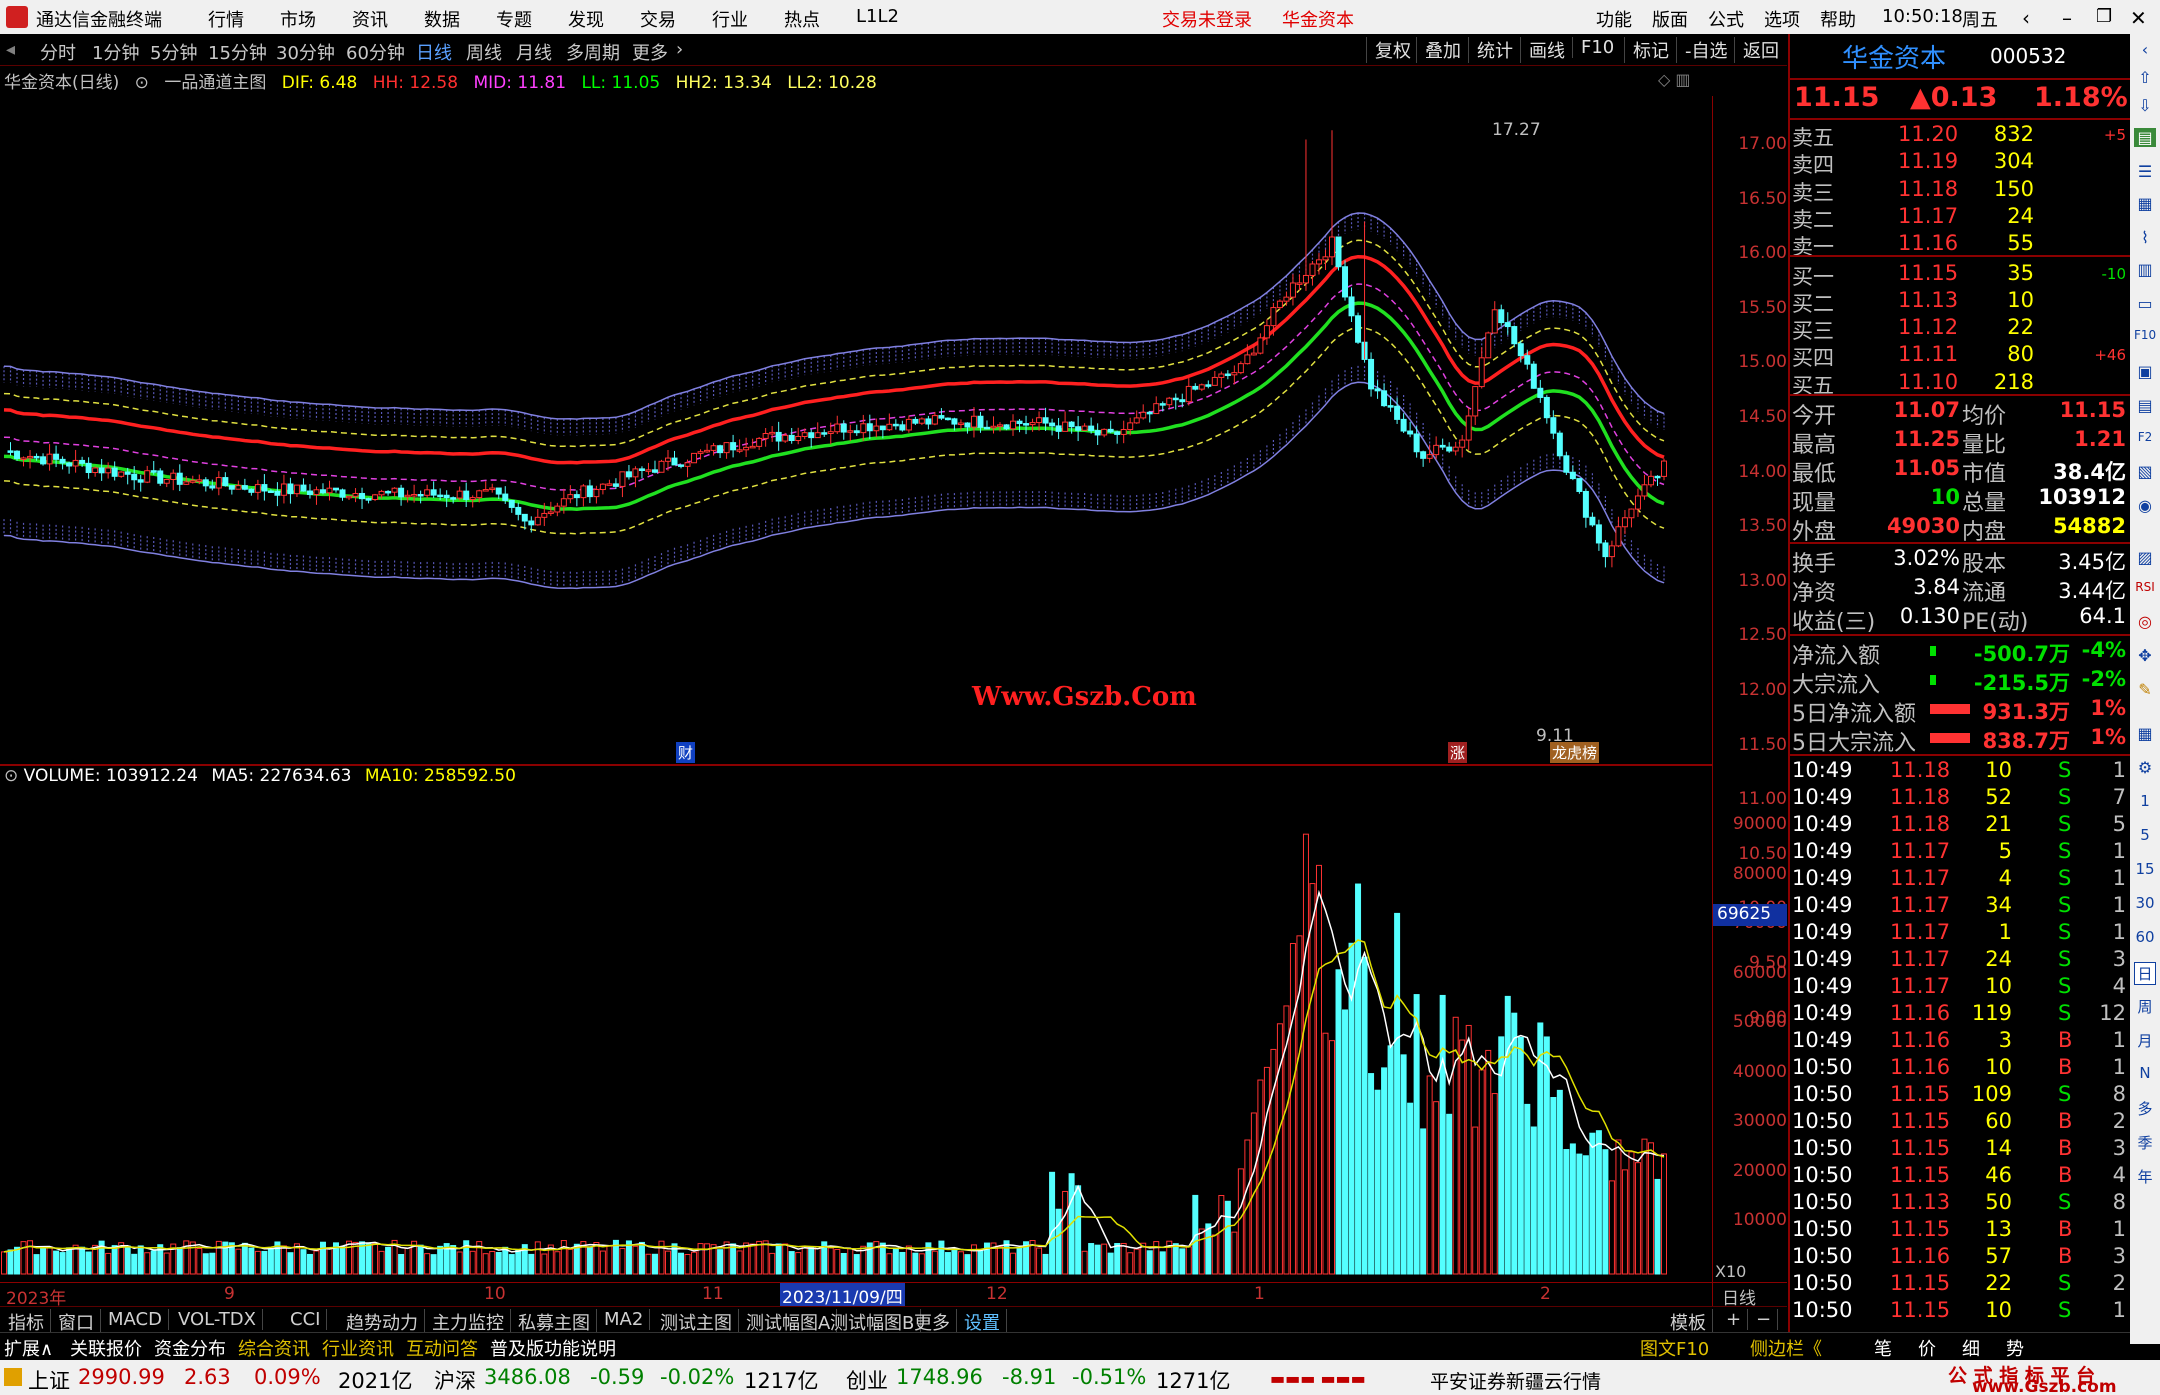  Describe the element at coordinates (1971, 1348) in the screenshot. I see `tab-xi: 细` at that location.